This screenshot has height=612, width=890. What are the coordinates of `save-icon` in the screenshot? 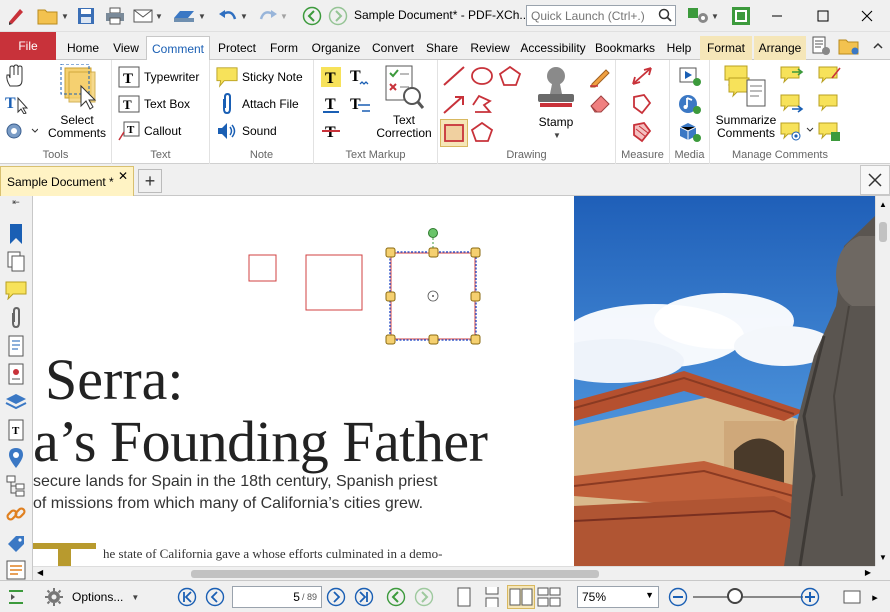 It's located at (86, 16).